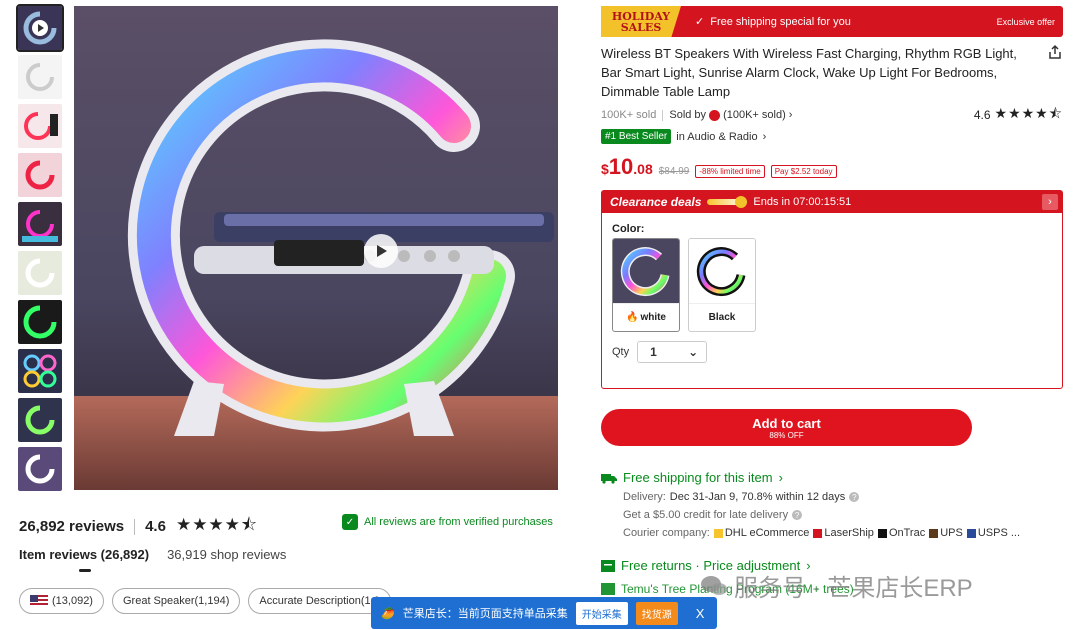 This screenshot has height=630, width=1080. What do you see at coordinates (843, 515) in the screenshot?
I see `credit-line: Get a $5.00 credit for late delivery ?` at bounding box center [843, 515].